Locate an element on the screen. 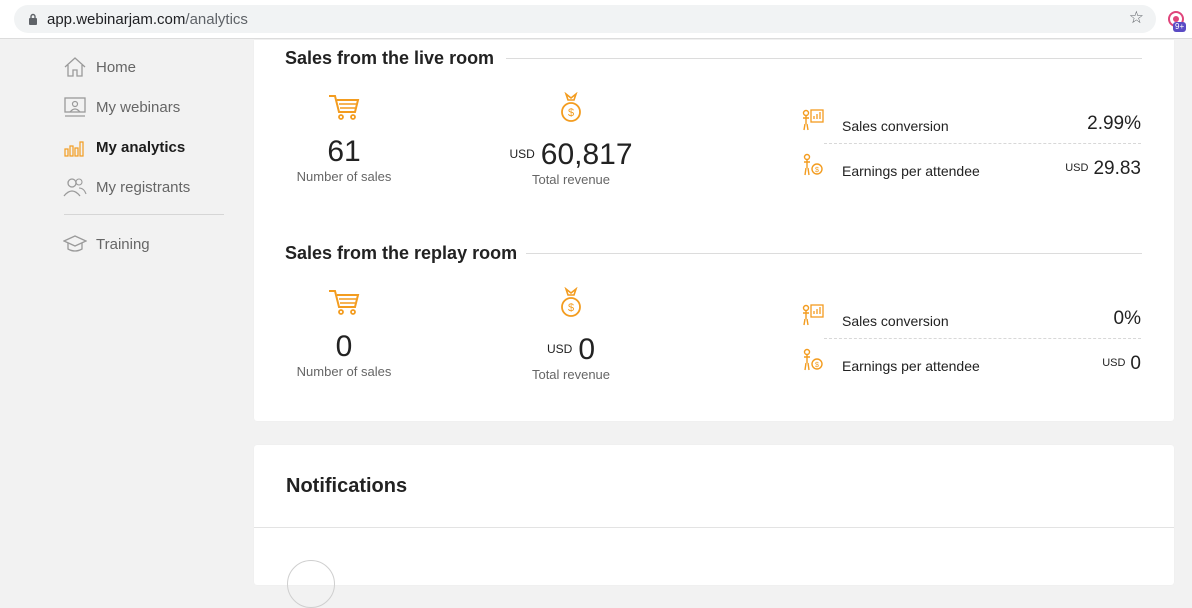  presenter-icon is located at coordinates (75, 107).